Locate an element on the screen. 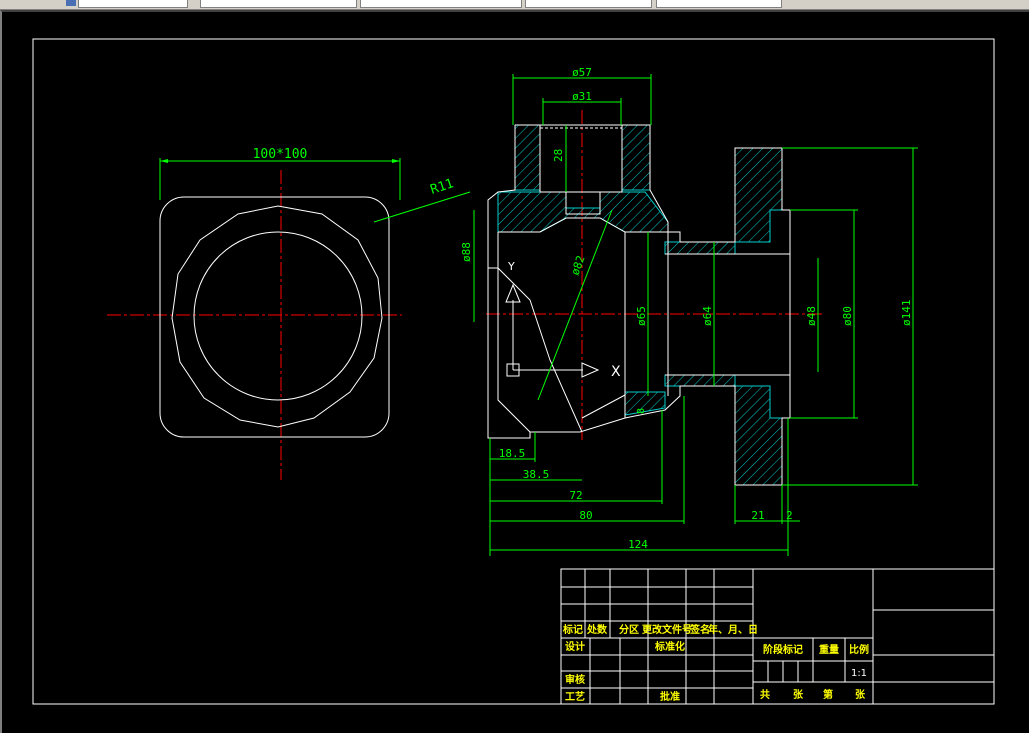 This screenshot has height=733, width=1029. dim-d141: ø141 is located at coordinates (906, 313).